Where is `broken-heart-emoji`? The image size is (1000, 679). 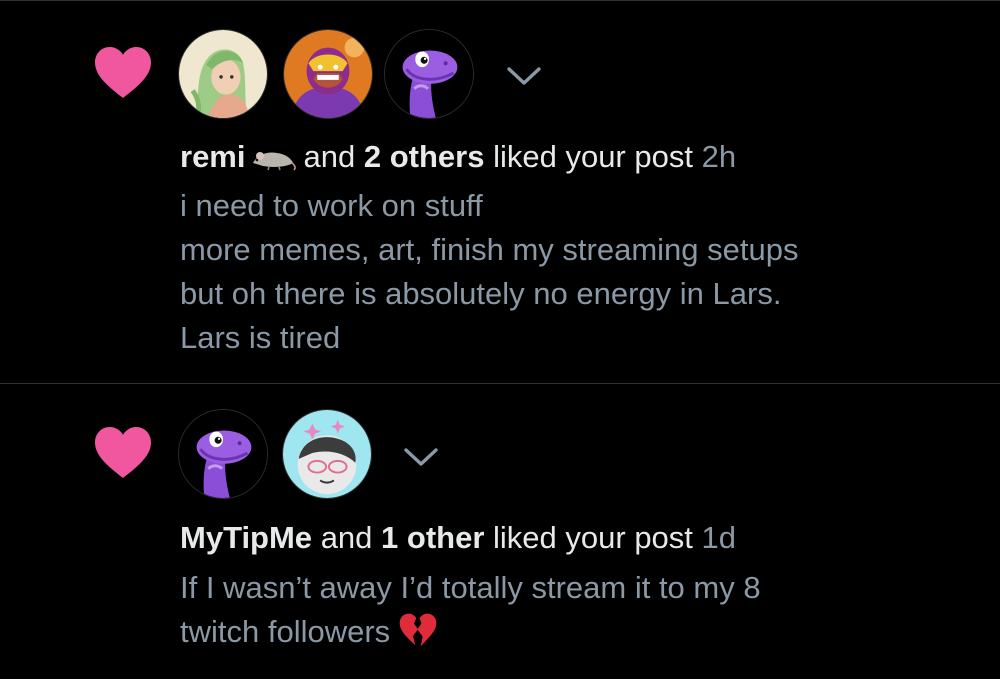
broken-heart-emoji is located at coordinates (418, 630).